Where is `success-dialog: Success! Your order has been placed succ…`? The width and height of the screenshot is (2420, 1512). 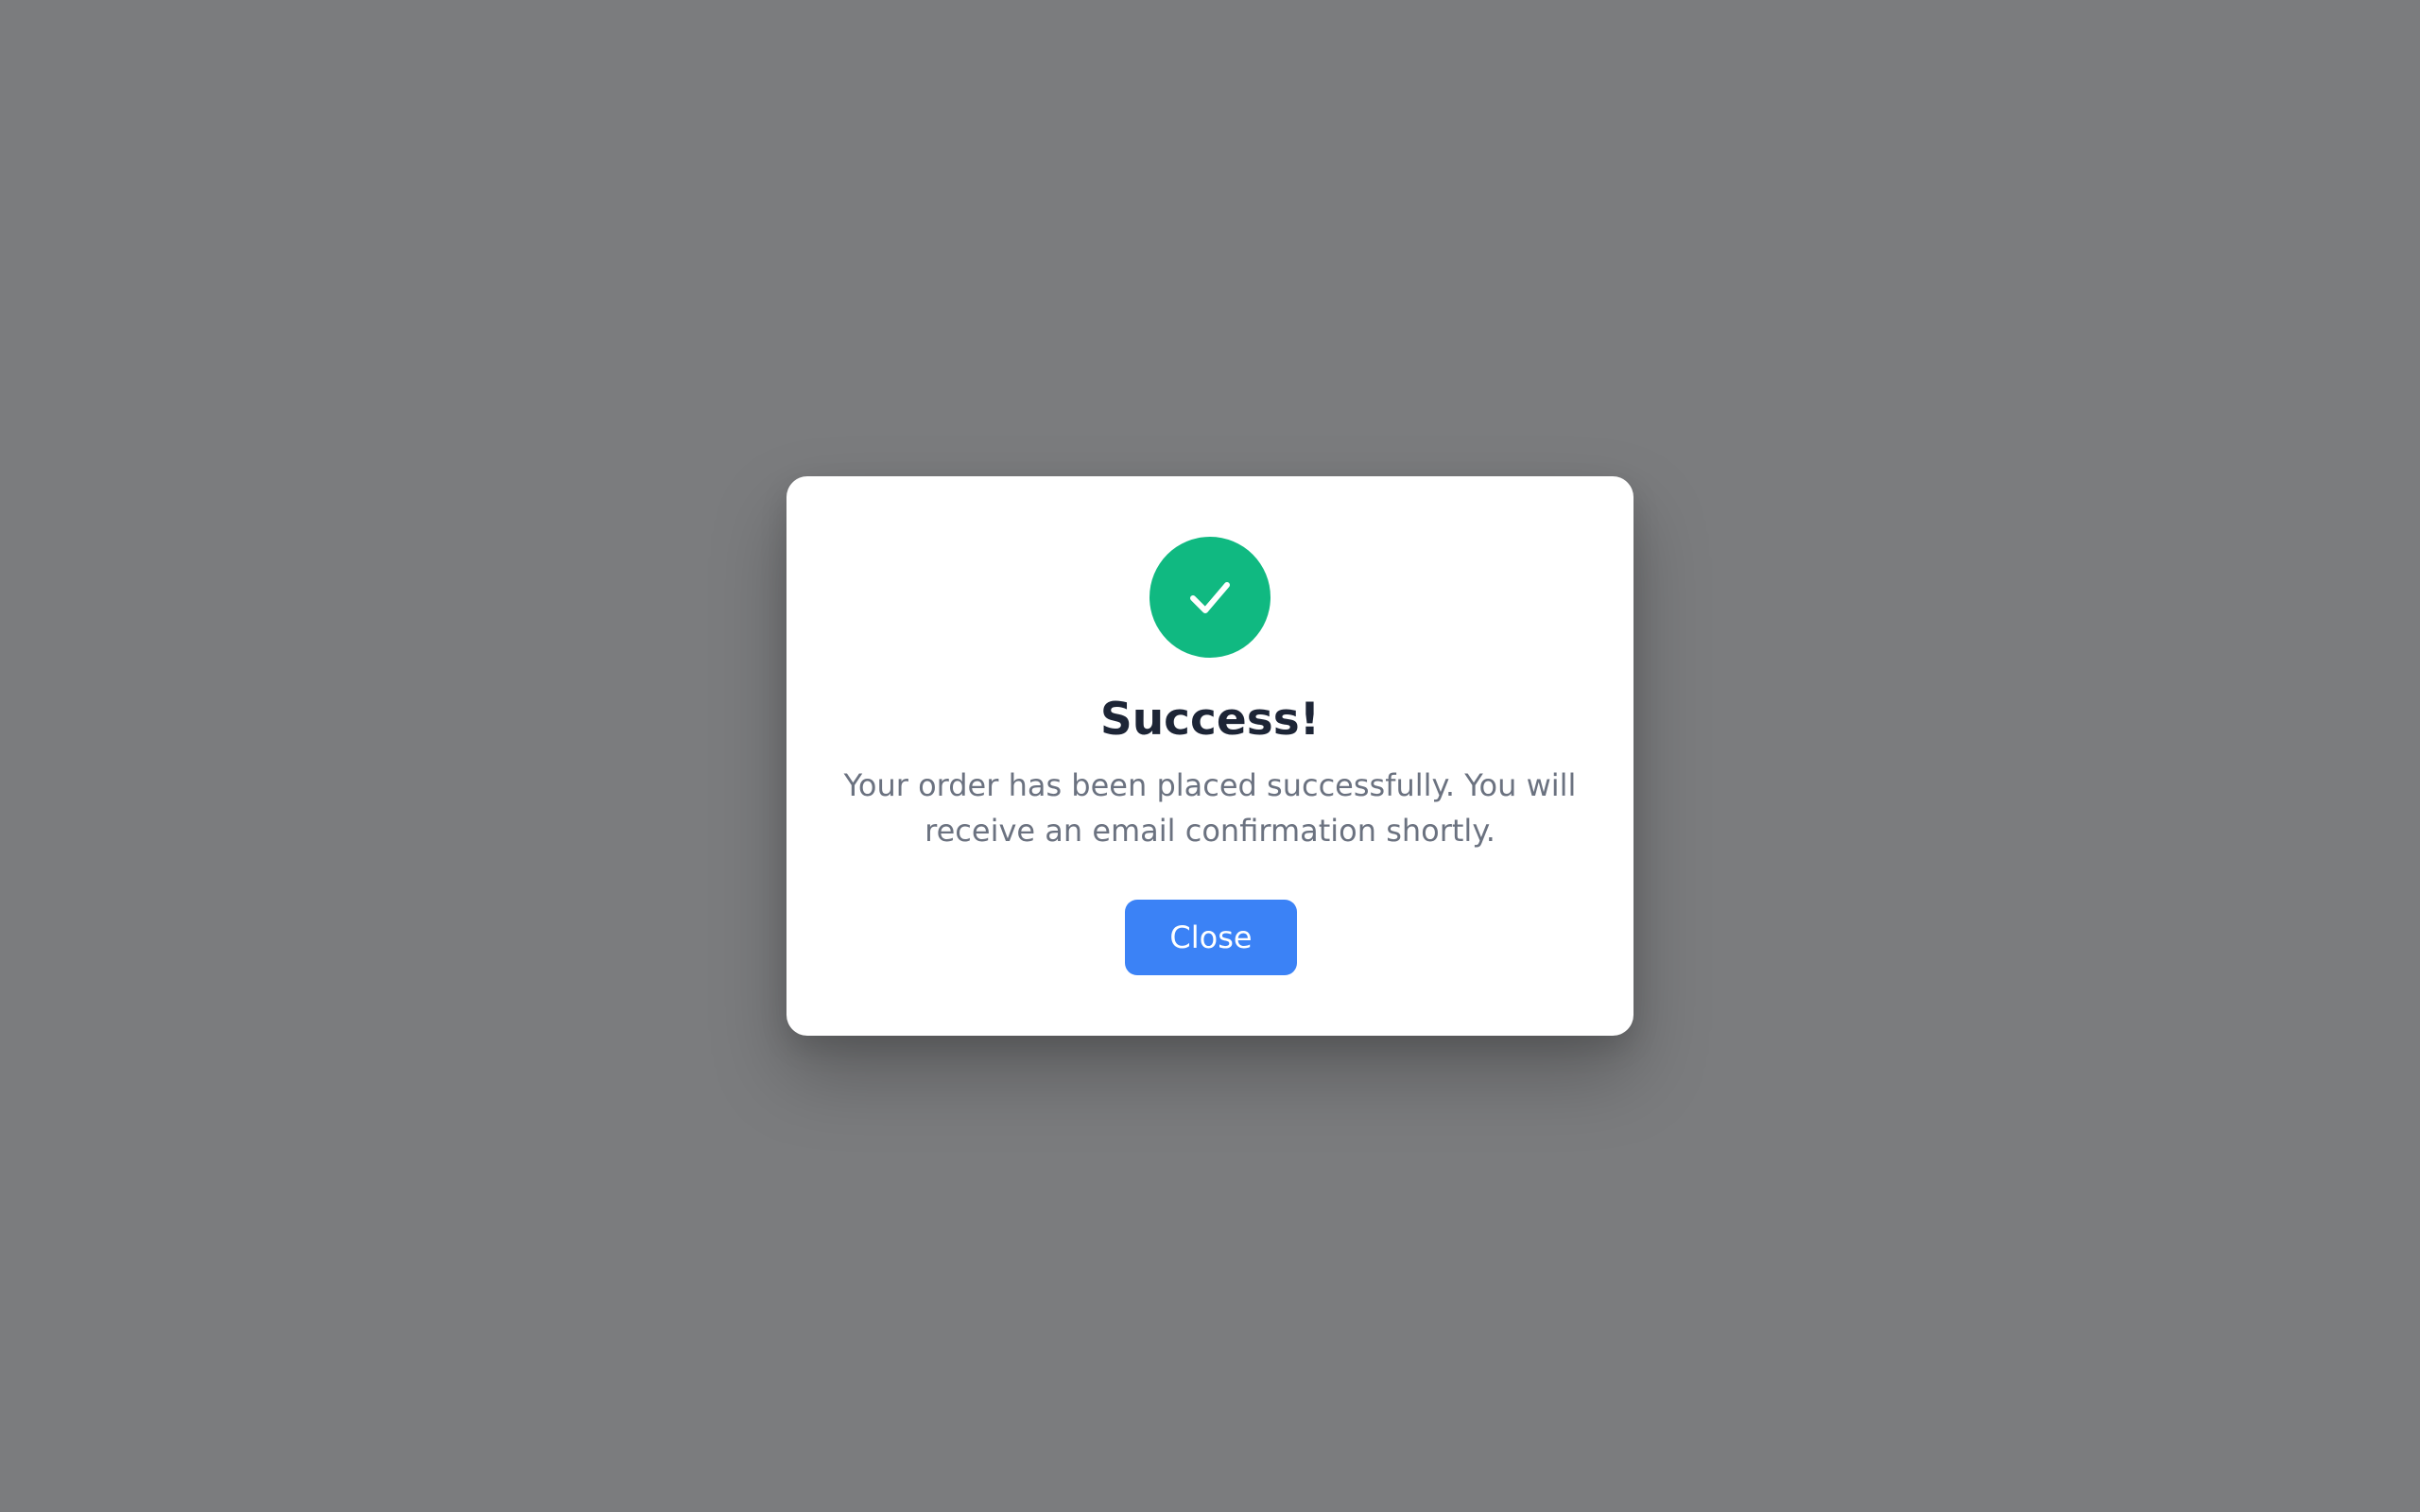
success-dialog: Success! Your order has been placed succ… is located at coordinates (1210, 756).